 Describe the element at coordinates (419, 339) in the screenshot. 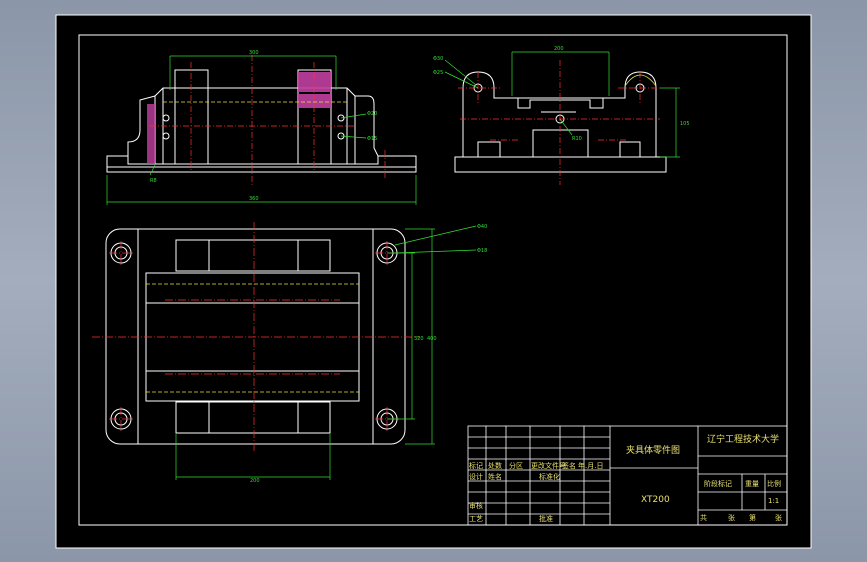

I see `dim-plan-inner-height: 320` at that location.